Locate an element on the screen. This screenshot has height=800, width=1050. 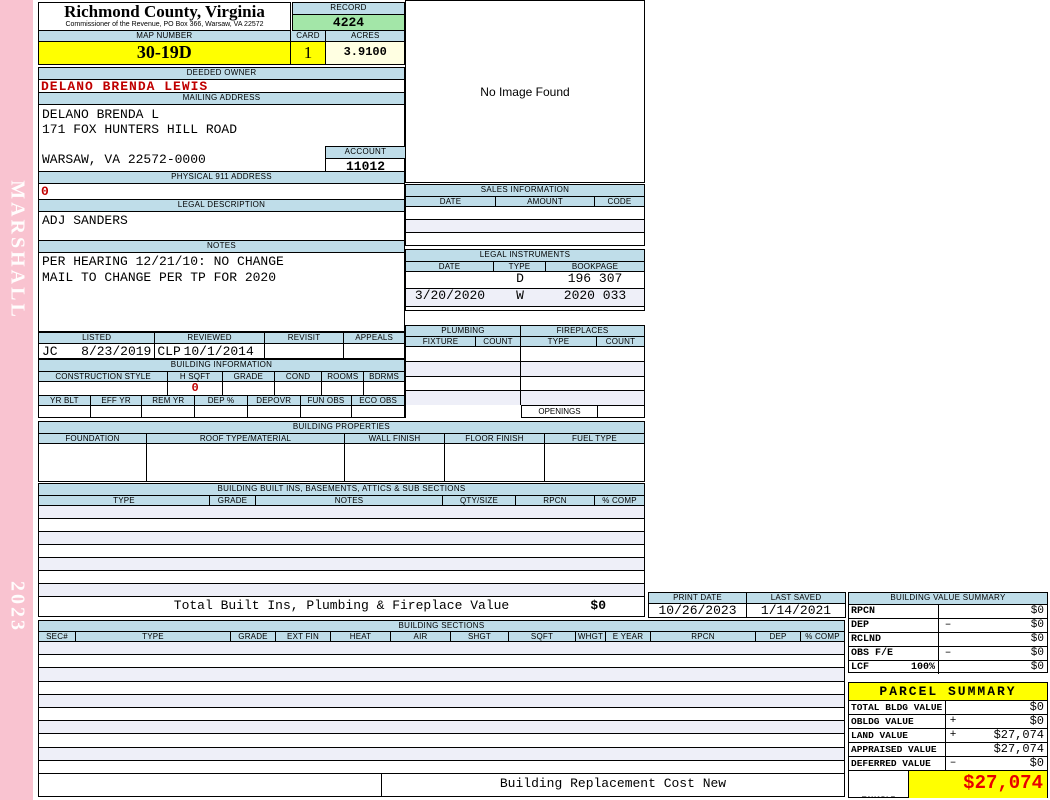
fixture-count-label: COUNT is located at coordinates (498, 342).